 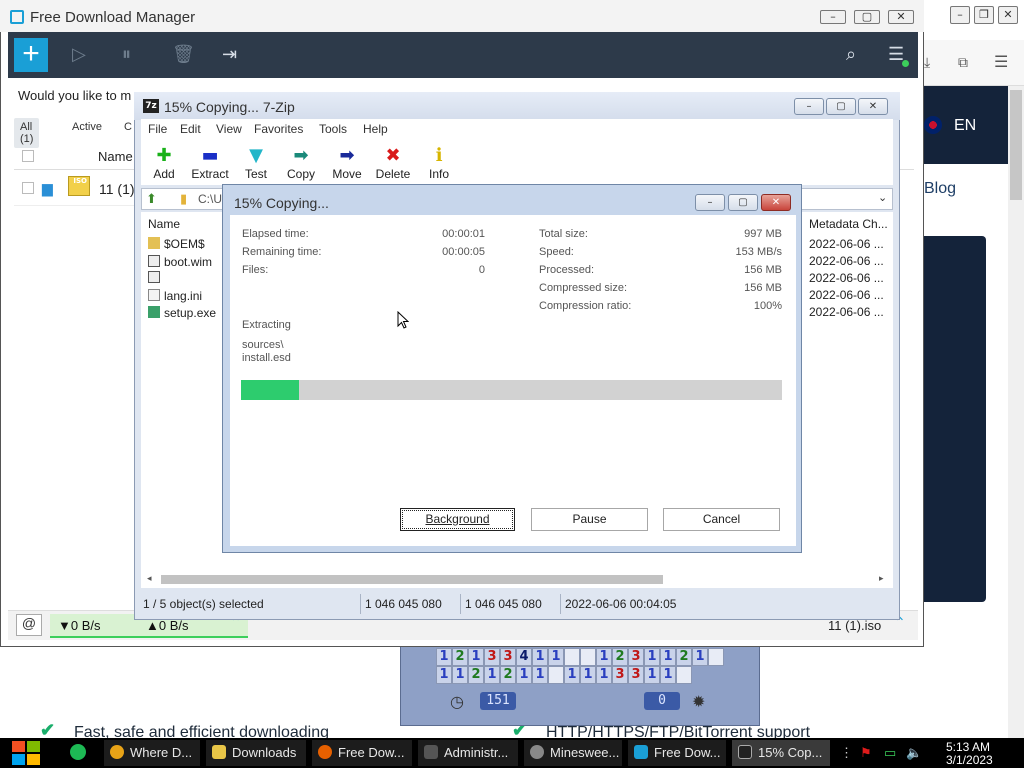 What do you see at coordinates (31, 55) in the screenshot?
I see `add-download-button: +` at bounding box center [31, 55].